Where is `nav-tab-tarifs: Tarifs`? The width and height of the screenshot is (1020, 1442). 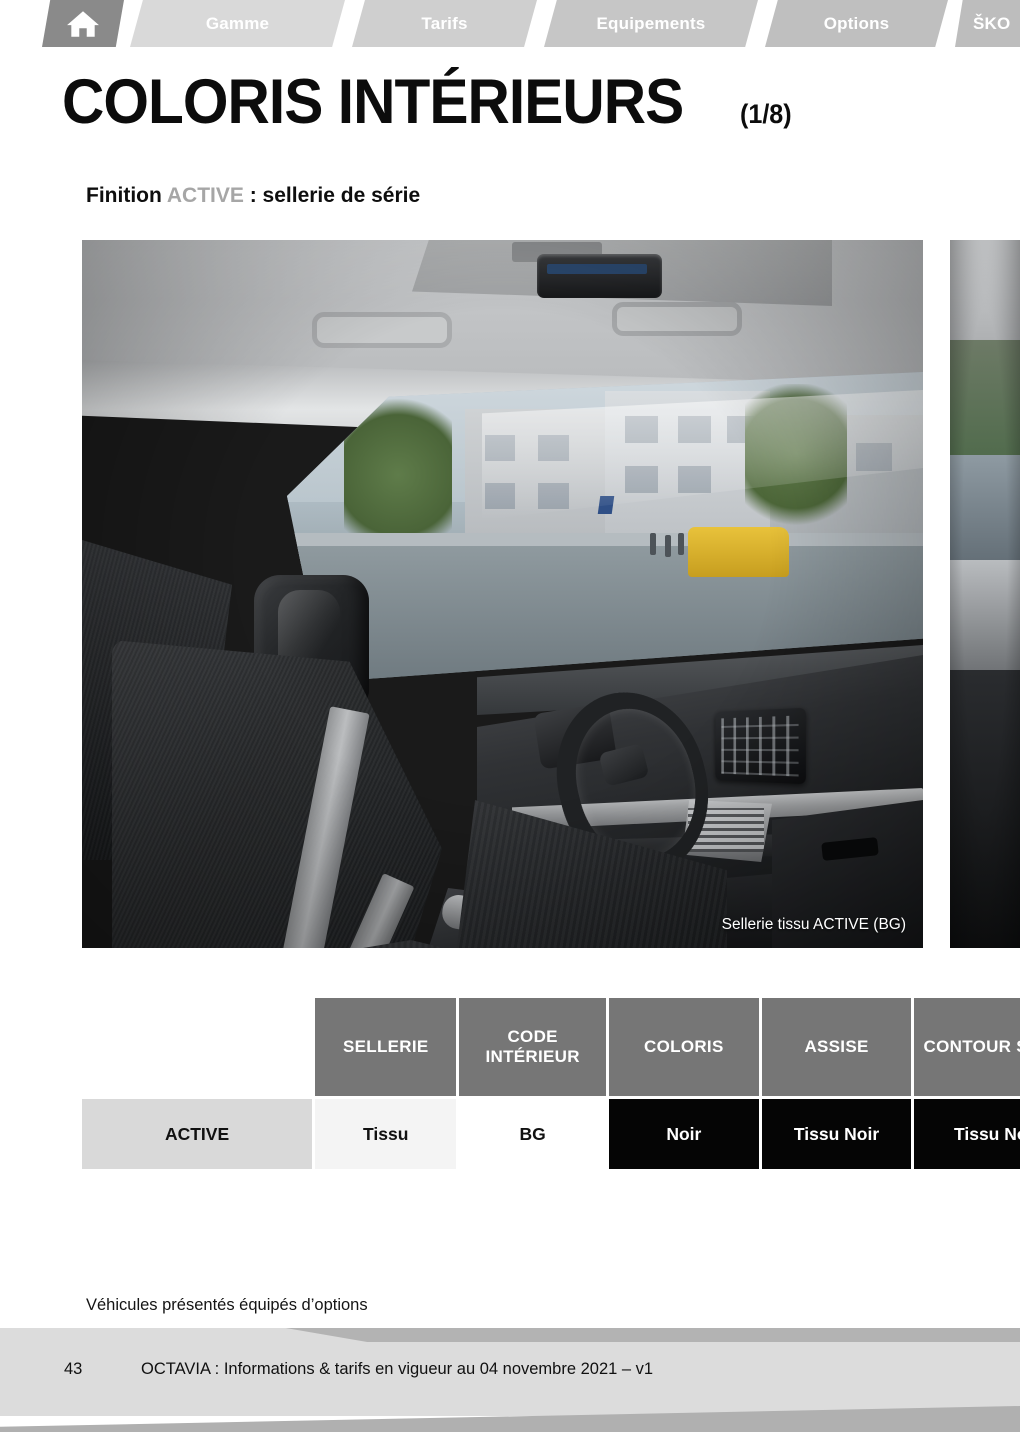
nav-tab-tarifs: Tarifs is located at coordinates (444, 23).